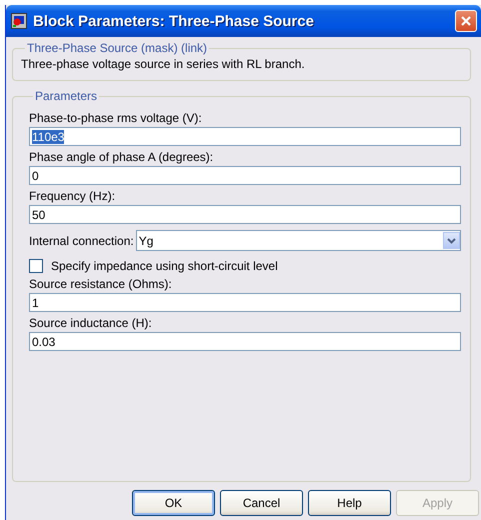 The width and height of the screenshot is (481, 520). What do you see at coordinates (36, 266) in the screenshot?
I see `checkbox` at bounding box center [36, 266].